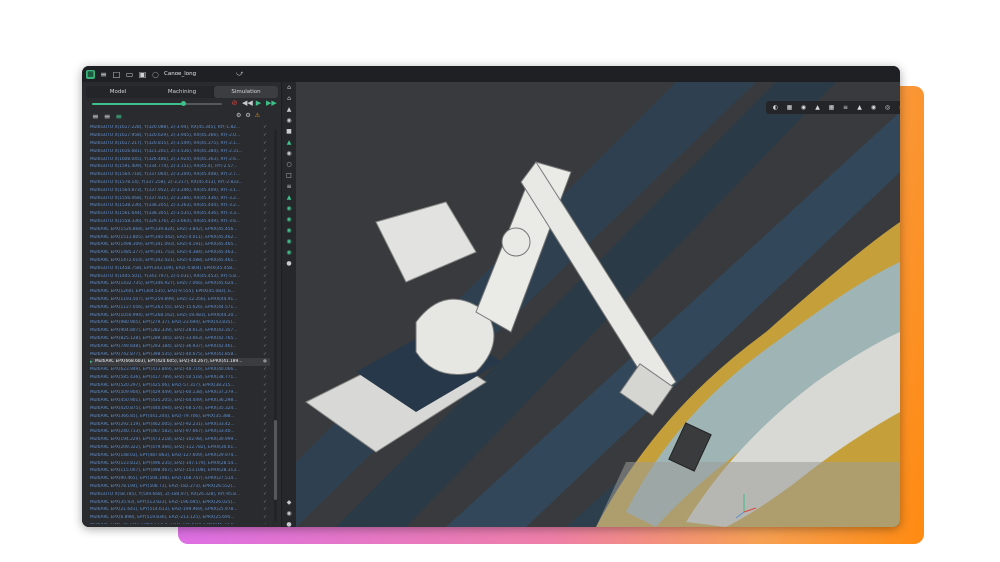  Describe the element at coordinates (289, 263) in the screenshot. I see `settings-circle-icon: ●` at that location.